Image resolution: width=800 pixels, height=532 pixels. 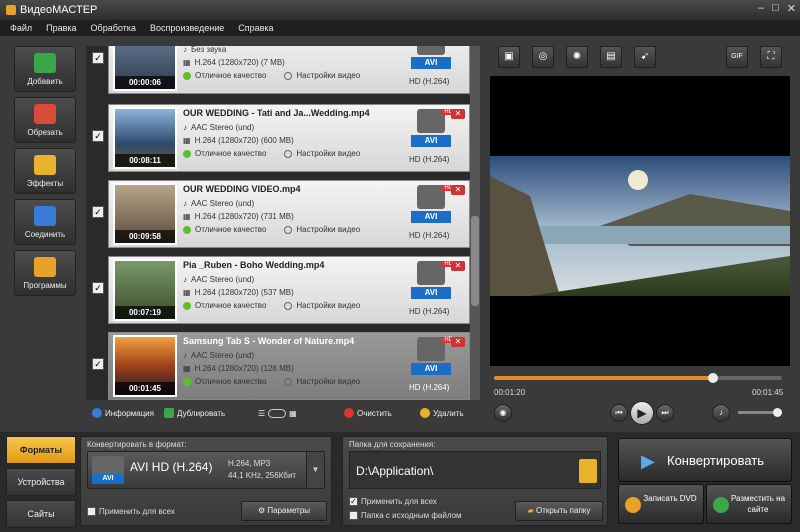 I want to click on effects-icon: ▤, so click(x=611, y=57).